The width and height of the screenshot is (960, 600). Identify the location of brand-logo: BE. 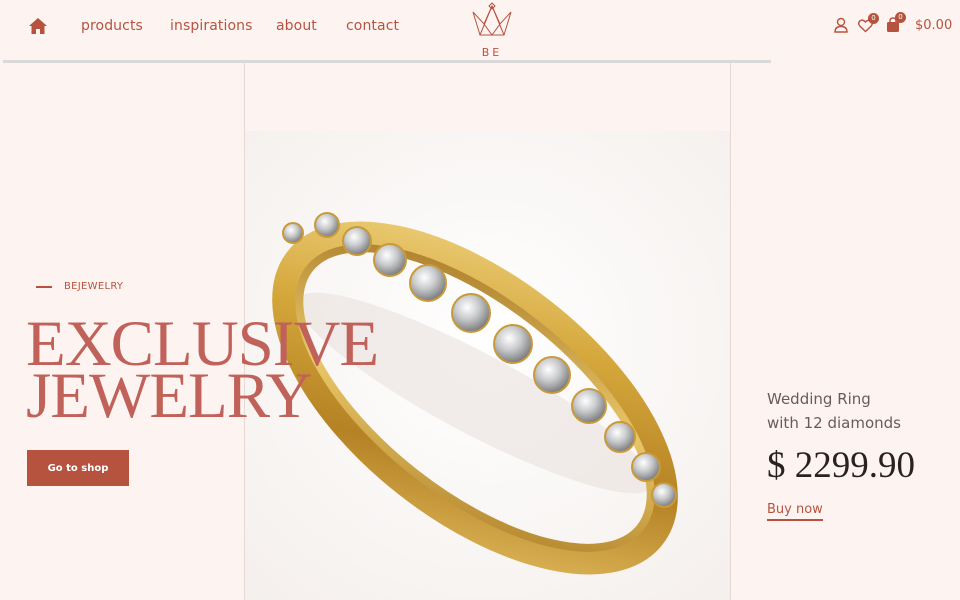
(492, 31).